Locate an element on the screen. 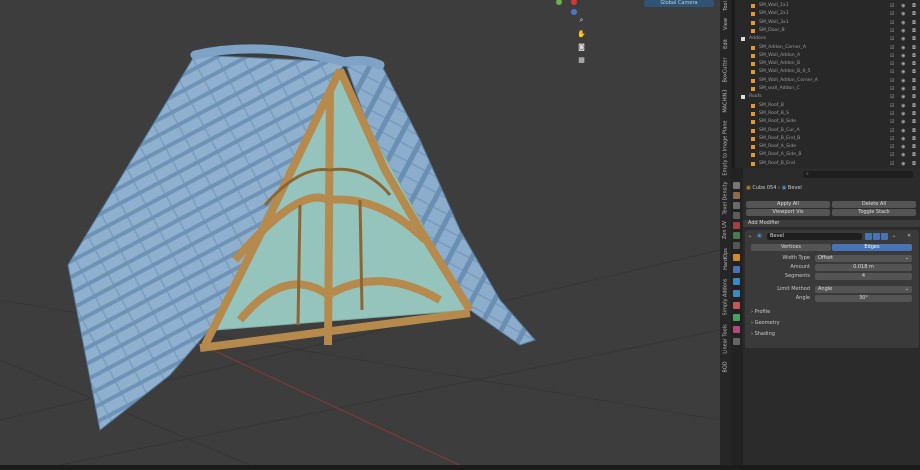 The width and height of the screenshot is (920, 470). outliner-object-row: SM_Wall_3x1 ☑ ◉ ◘ is located at coordinates (827, 23).